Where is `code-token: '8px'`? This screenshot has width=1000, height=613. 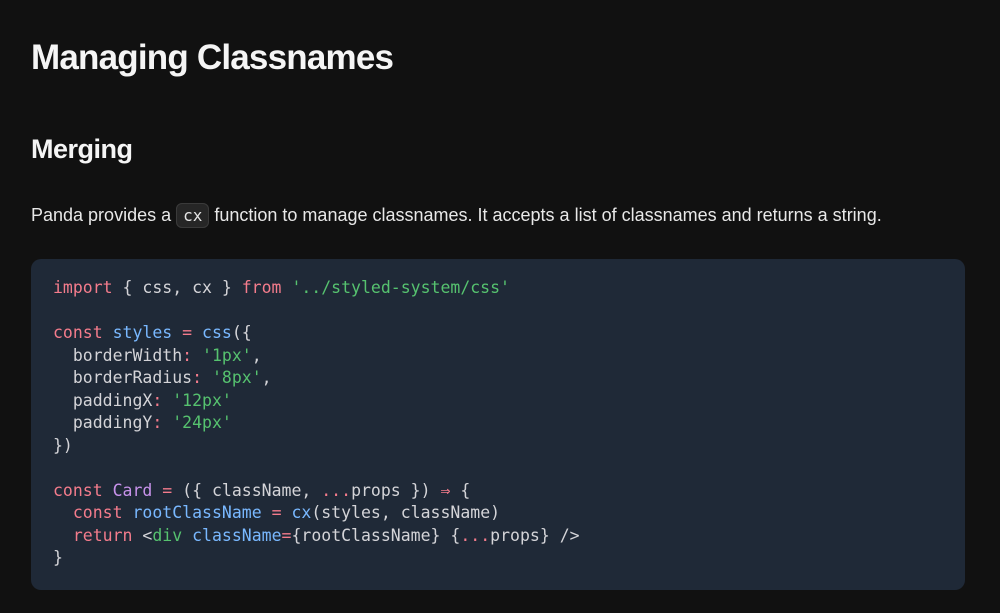 code-token: '8px' is located at coordinates (236, 377).